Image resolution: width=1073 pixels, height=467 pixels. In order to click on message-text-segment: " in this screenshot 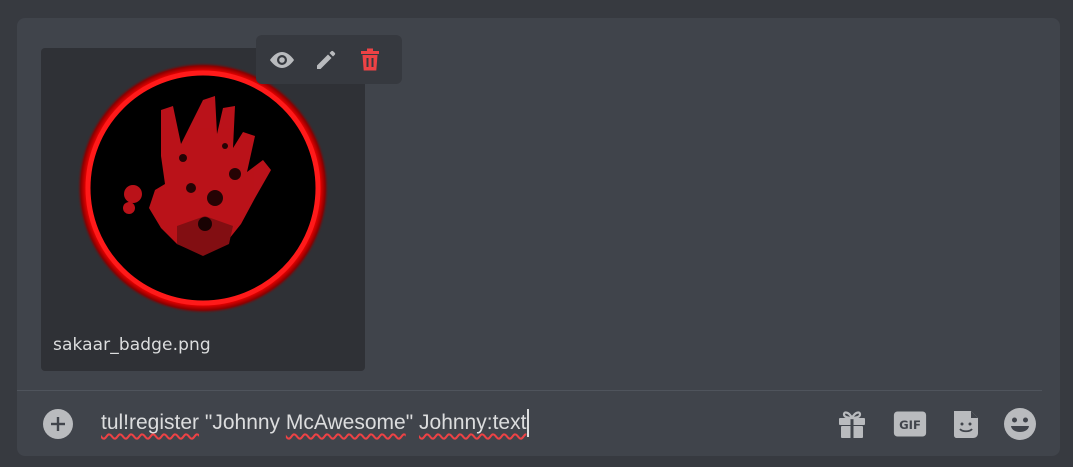, I will do `click(412, 422)`.